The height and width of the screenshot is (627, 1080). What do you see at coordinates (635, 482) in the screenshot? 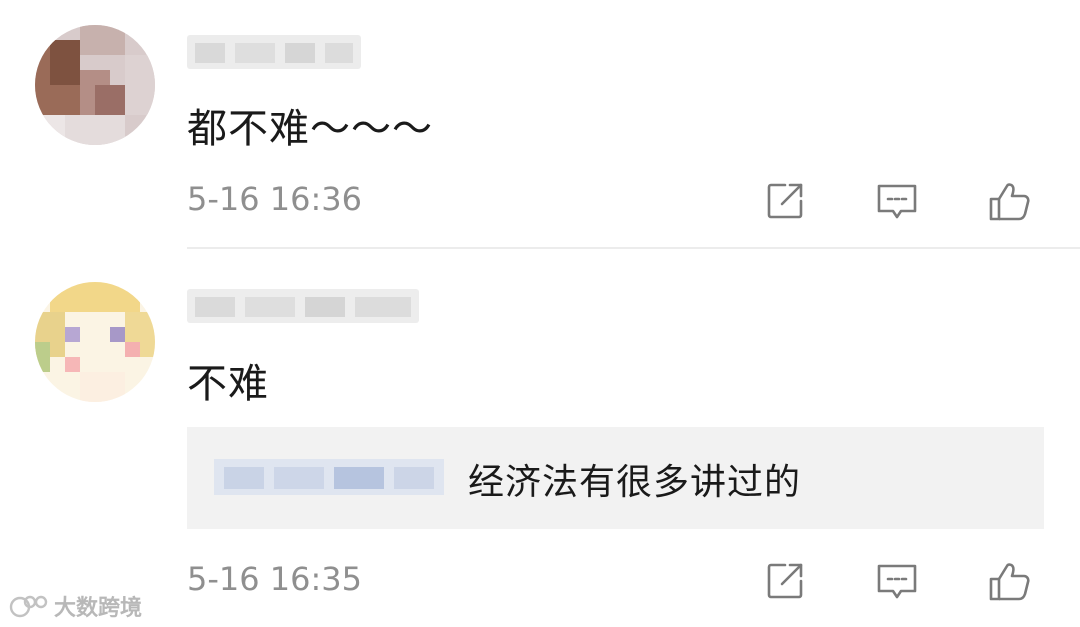
I see `quoted-text: 经济法有很多讲过的` at bounding box center [635, 482].